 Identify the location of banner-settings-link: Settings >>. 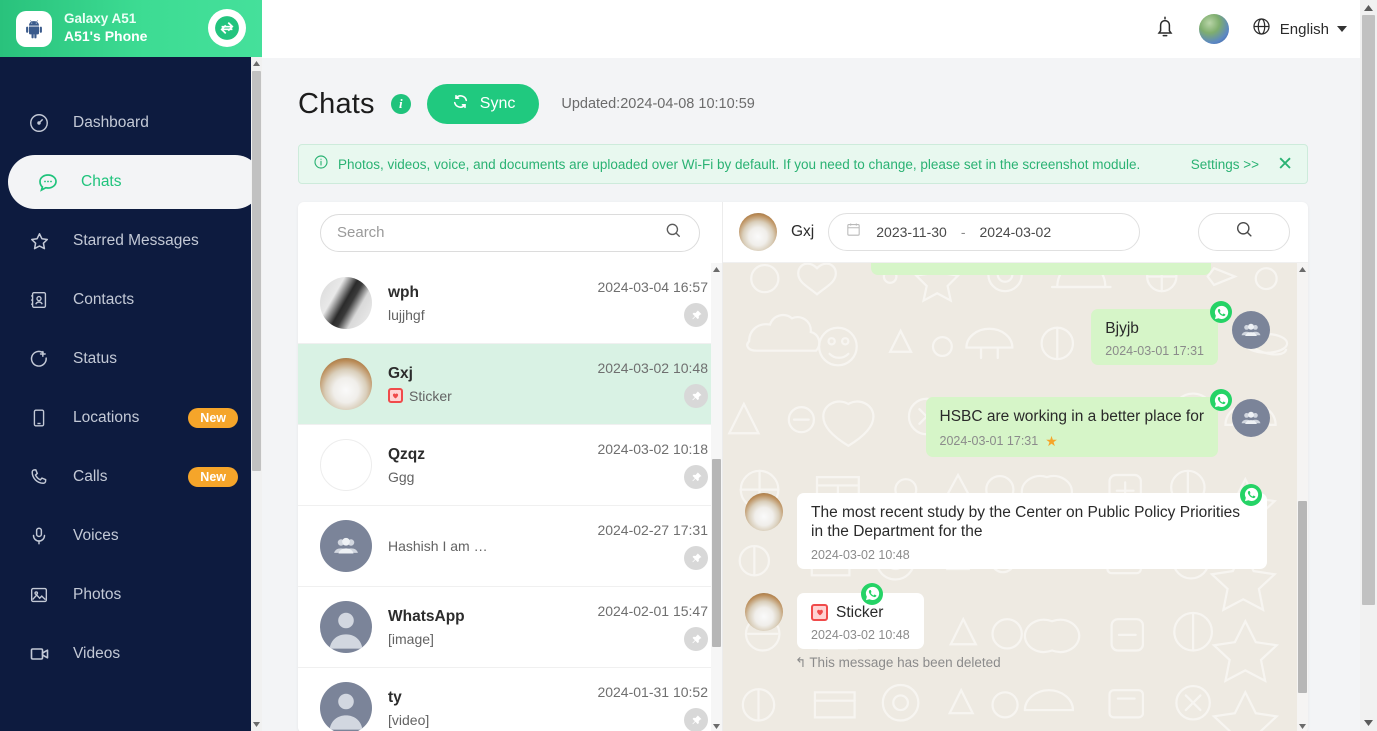
(1225, 164).